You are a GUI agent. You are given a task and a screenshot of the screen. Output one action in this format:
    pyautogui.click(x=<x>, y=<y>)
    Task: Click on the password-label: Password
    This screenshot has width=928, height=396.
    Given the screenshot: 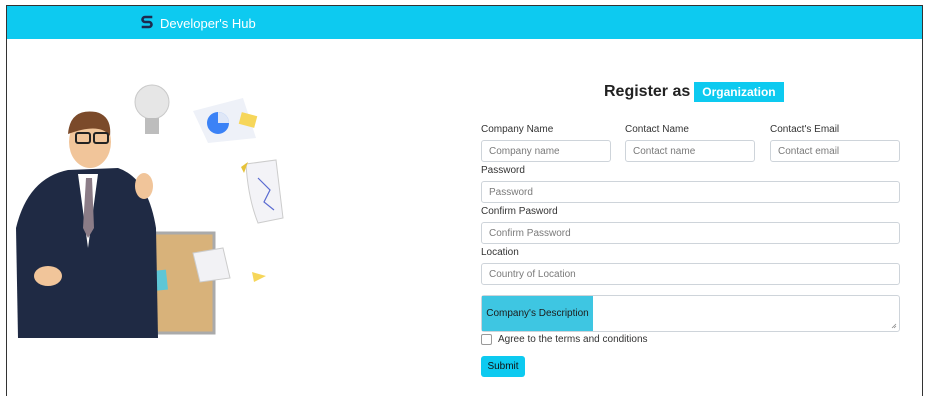 What is the action you would take?
    pyautogui.click(x=503, y=170)
    